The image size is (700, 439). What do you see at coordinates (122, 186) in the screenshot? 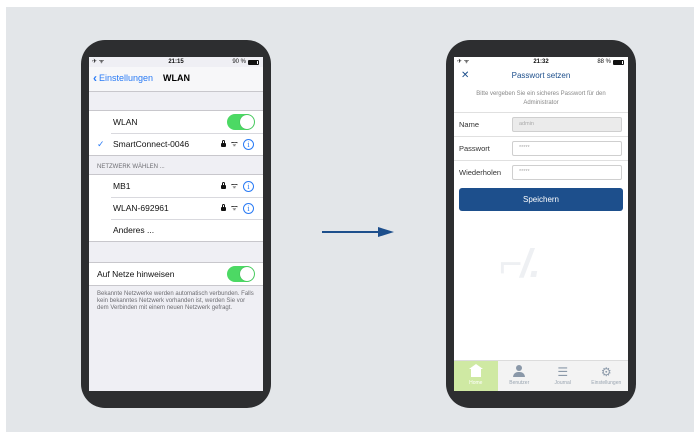
I see `network-name: MB1` at bounding box center [122, 186].